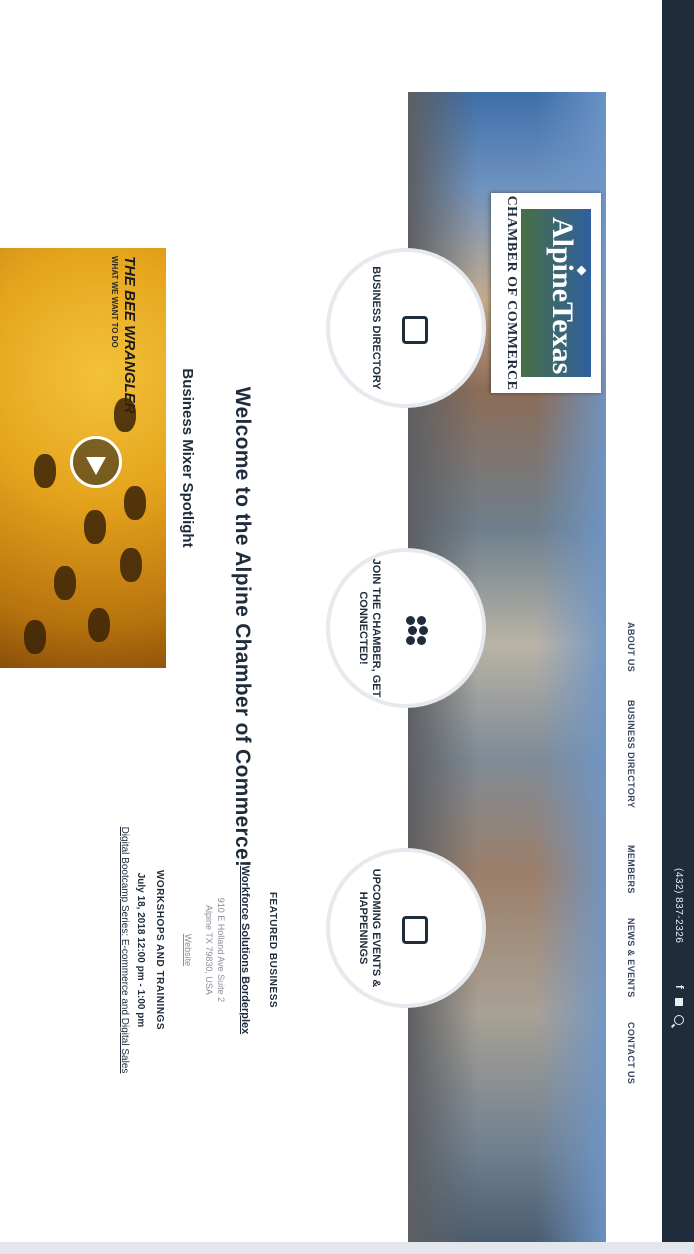 The height and width of the screenshot is (1254, 694). Describe the element at coordinates (678, 905) in the screenshot. I see `phone-number: (432) 837-2326` at that location.